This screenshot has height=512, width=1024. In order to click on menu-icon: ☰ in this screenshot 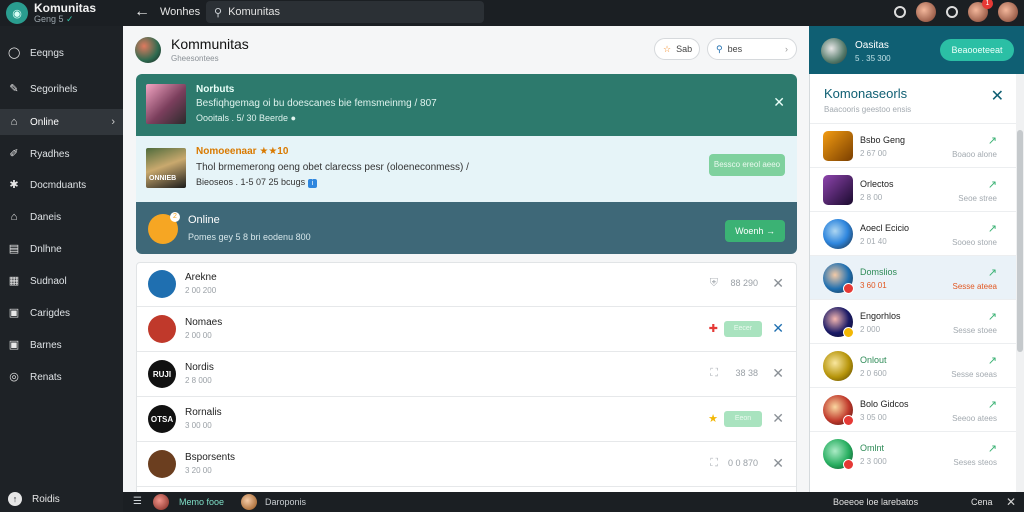, I will do `click(137, 501)`.